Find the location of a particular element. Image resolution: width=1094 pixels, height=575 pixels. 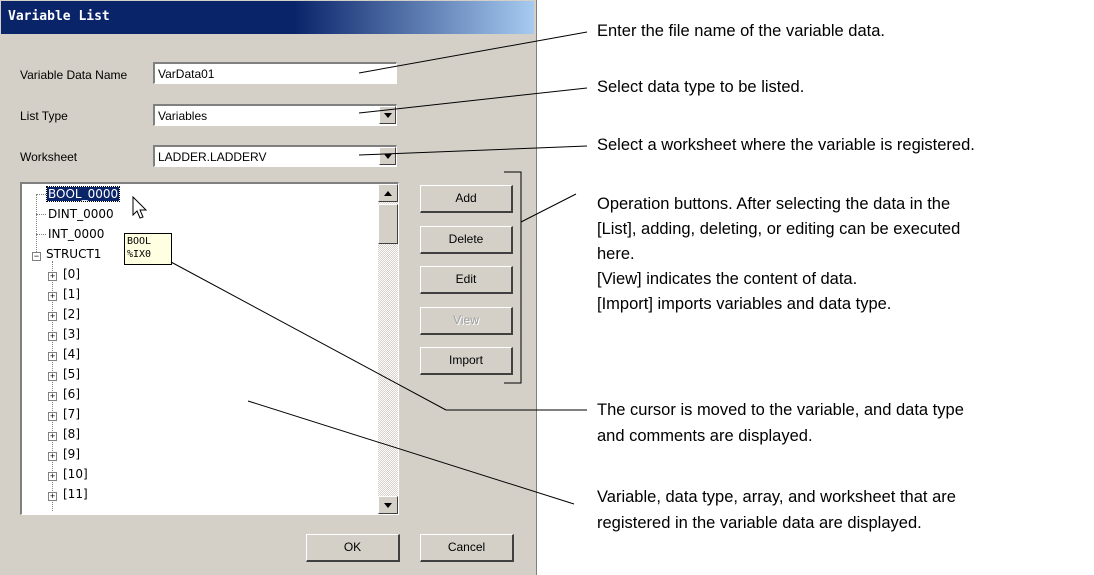

annotation-cursor-line: and comments are displayed. is located at coordinates (705, 436).